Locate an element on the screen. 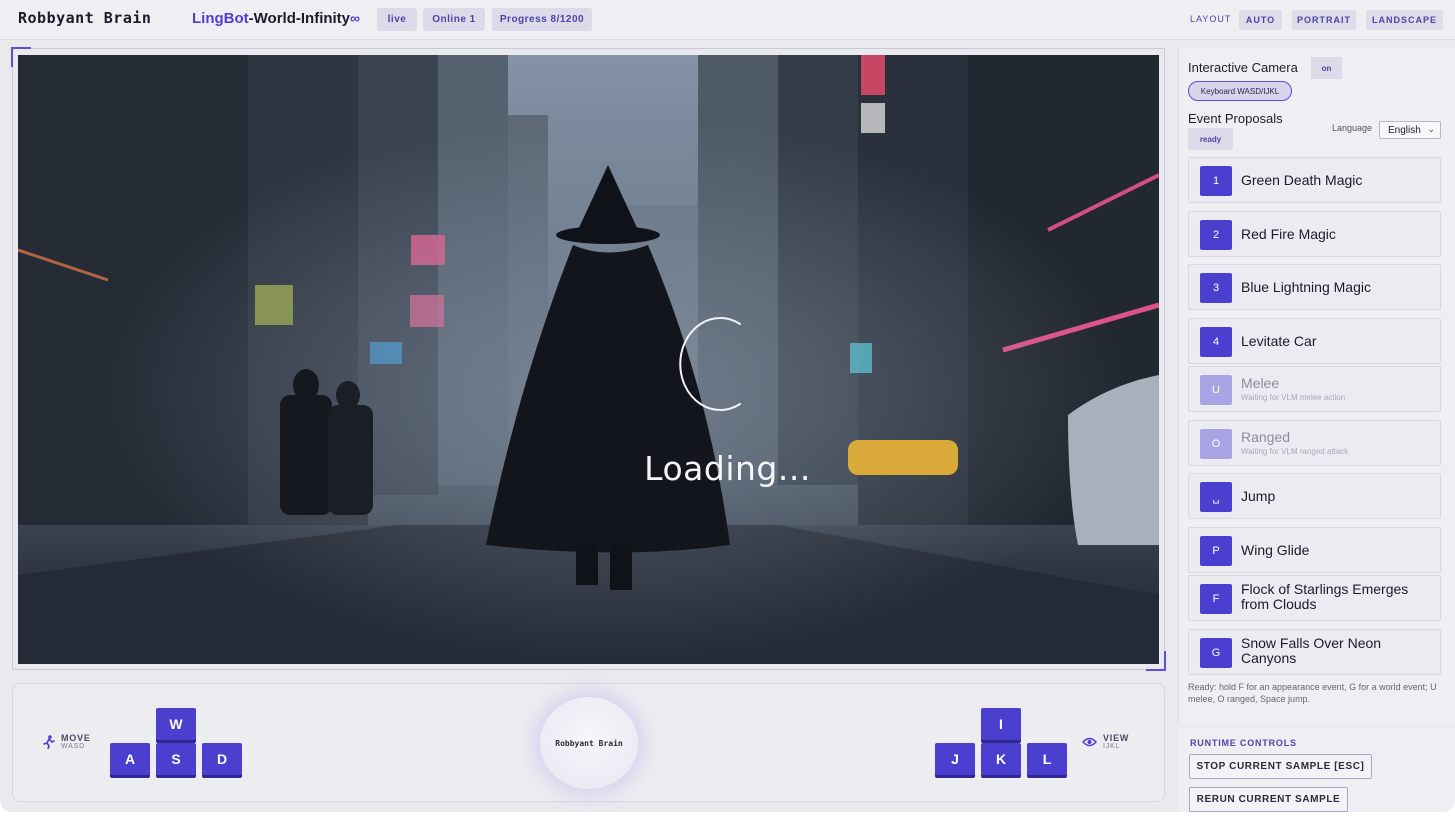 This screenshot has height=818, width=1455. stop-current-sample-button: STOP CURRENT SAMPLE [ESC] is located at coordinates (1280, 766).